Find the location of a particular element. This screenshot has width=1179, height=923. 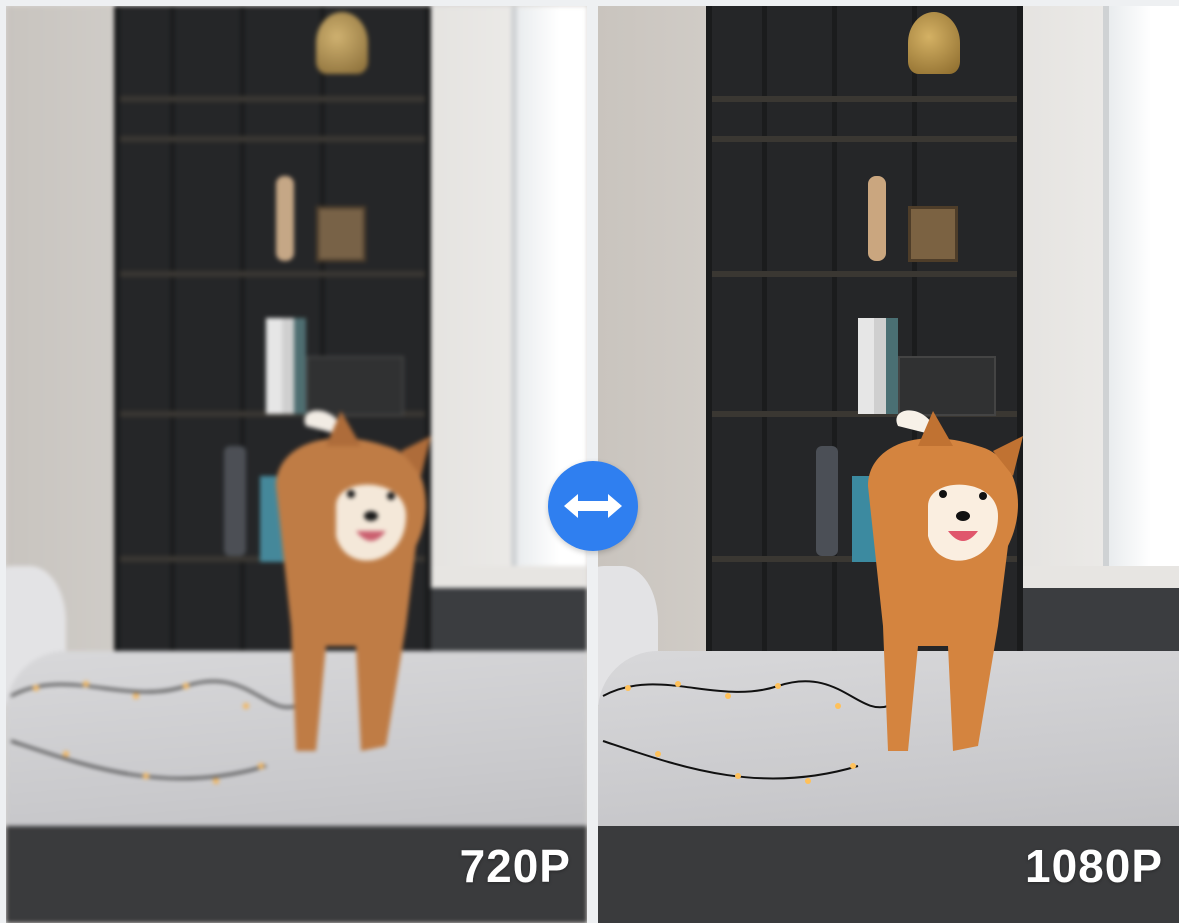

resolution-label-720p: 720P is located at coordinates (515, 866).